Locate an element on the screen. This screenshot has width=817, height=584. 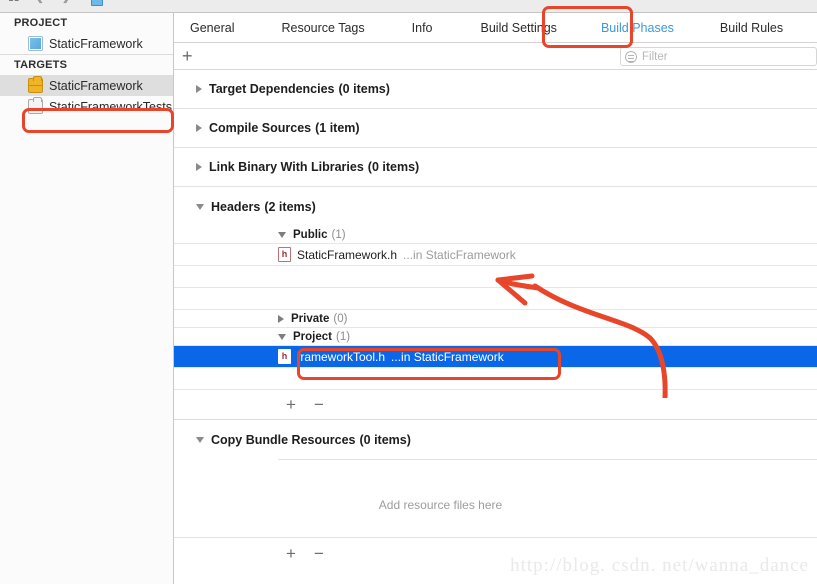
target-toolbox-gray-icon is located at coordinates (35, 105).